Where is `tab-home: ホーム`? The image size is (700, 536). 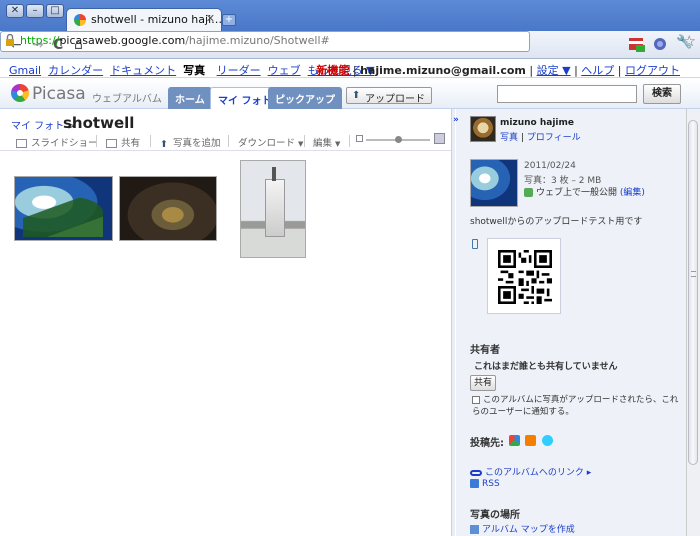
tab-home: ホーム is located at coordinates (190, 98).